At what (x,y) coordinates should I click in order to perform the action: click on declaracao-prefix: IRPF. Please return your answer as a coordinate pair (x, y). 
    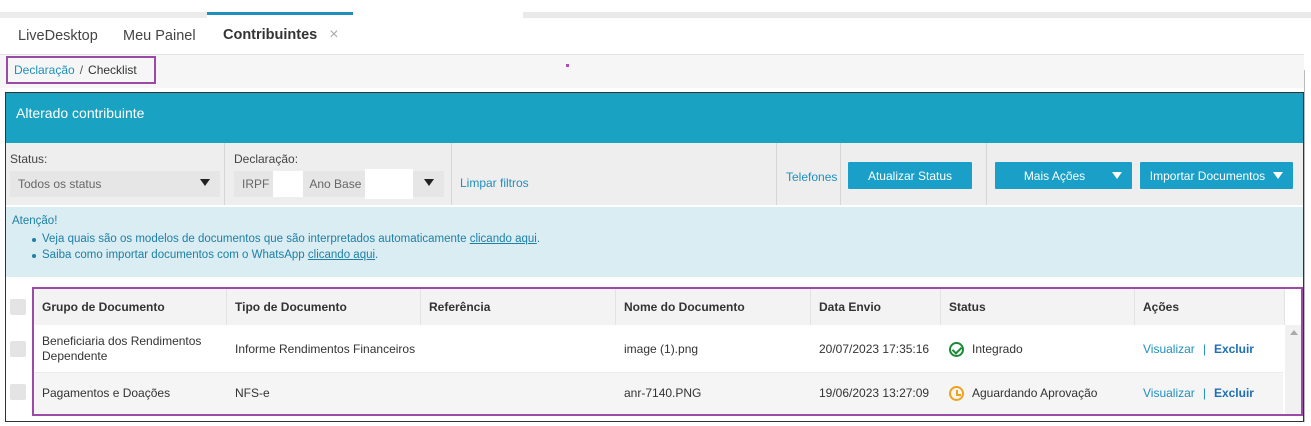
    Looking at the image, I should click on (256, 184).